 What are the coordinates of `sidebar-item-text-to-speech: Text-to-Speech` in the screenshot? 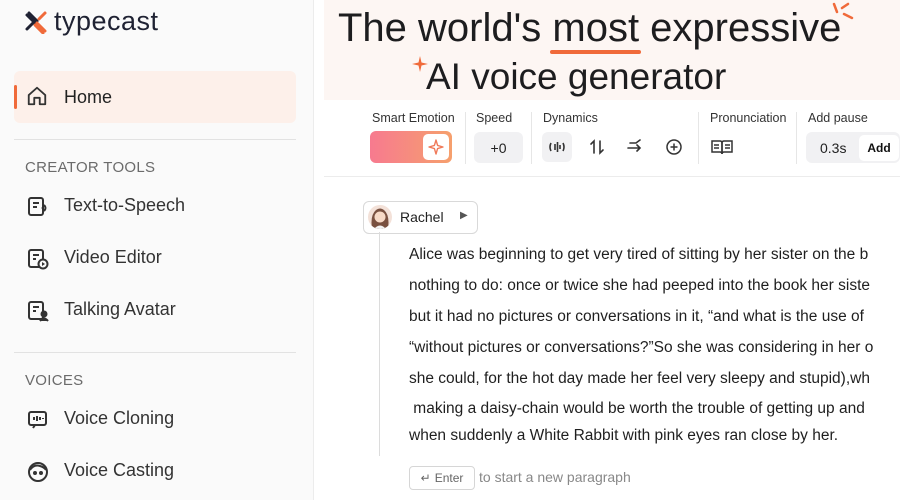 It's located at (155, 206).